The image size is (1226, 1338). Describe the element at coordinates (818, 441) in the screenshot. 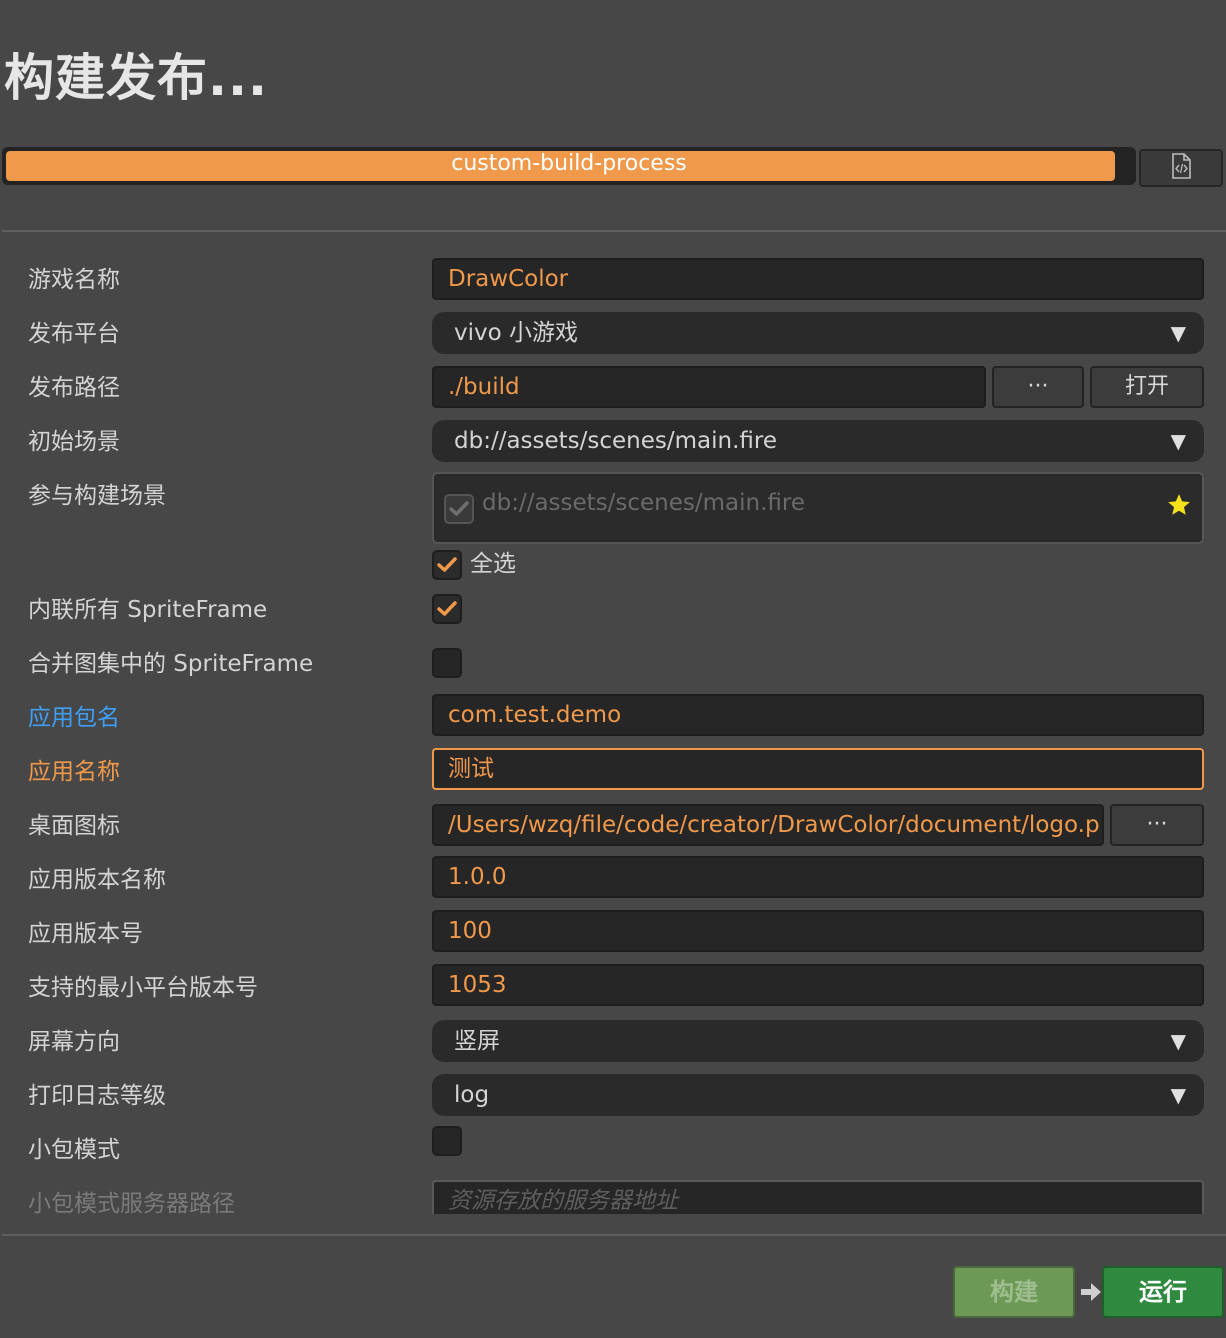

I see `start-scene-select: db://assets/scenes/main.fire ▼` at that location.